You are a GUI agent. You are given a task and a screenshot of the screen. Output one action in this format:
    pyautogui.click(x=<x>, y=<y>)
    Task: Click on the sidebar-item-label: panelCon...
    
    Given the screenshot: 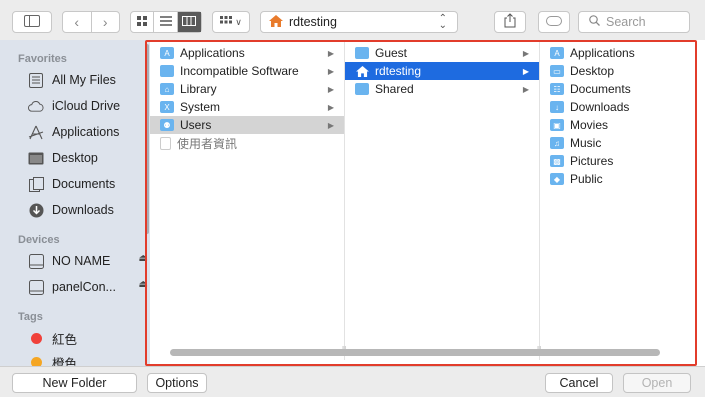 What is the action you would take?
    pyautogui.click(x=84, y=287)
    